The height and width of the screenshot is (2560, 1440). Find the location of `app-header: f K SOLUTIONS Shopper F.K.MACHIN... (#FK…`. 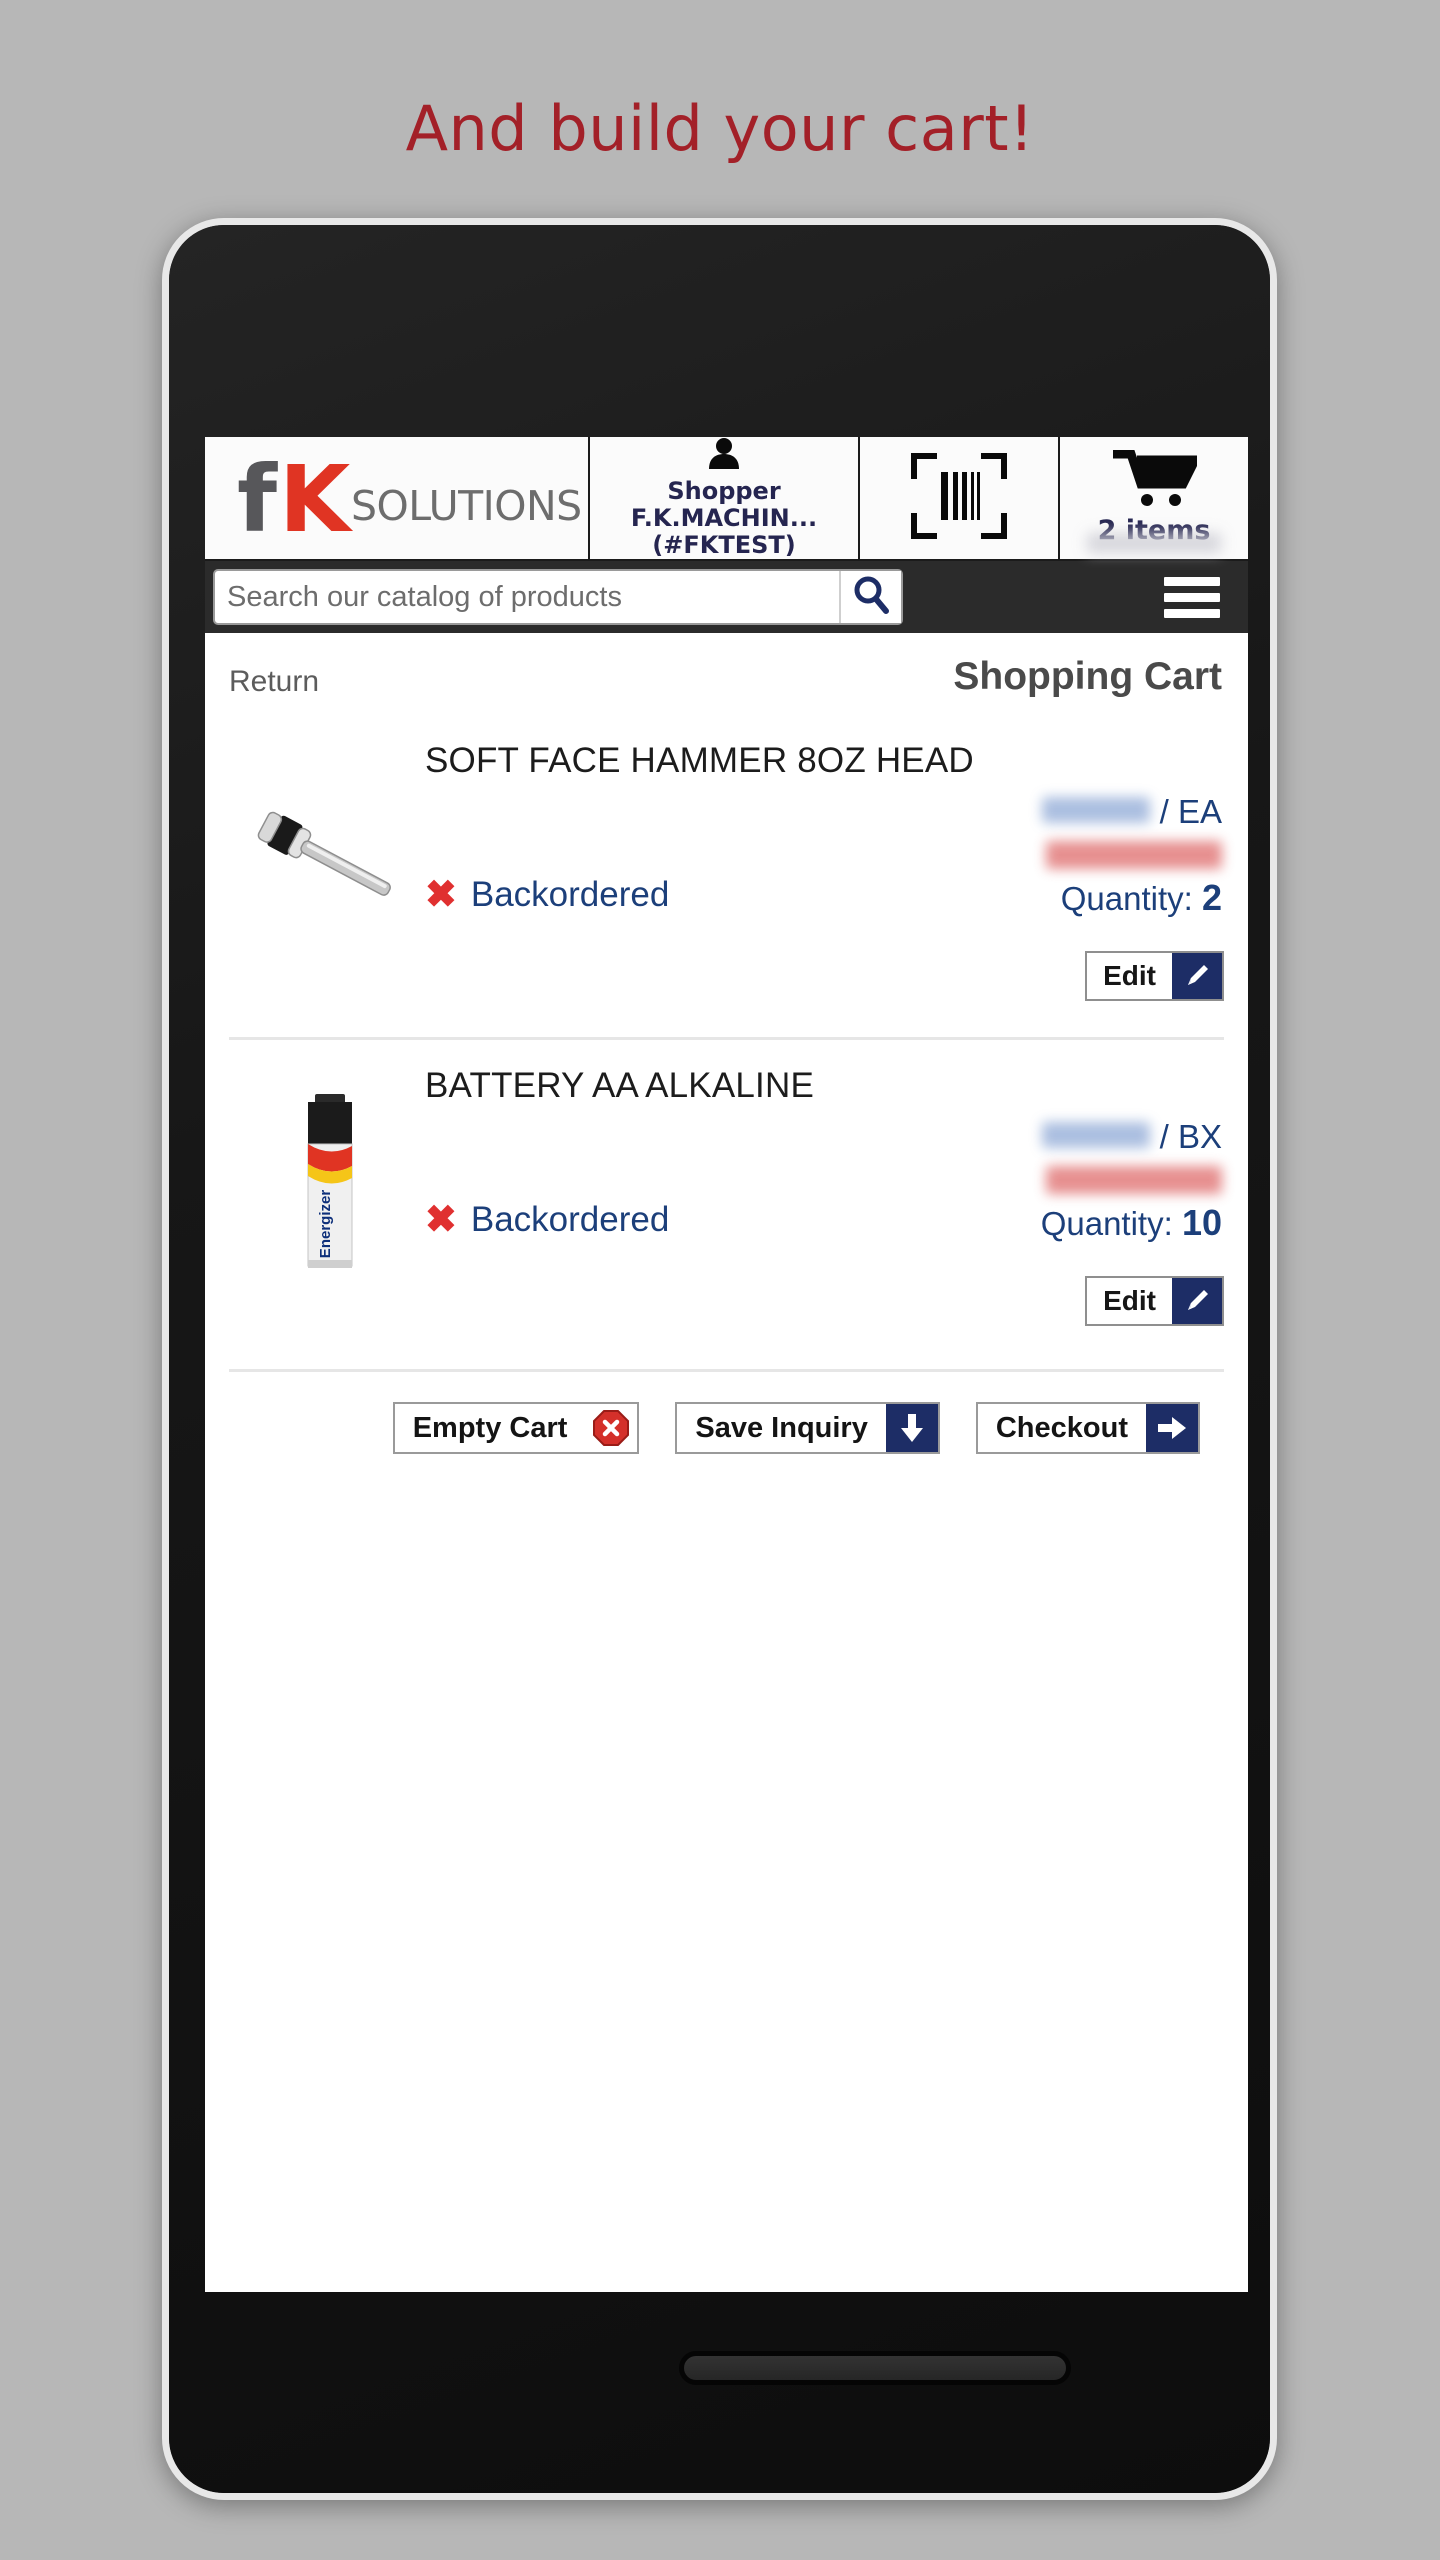

app-header: f K SOLUTIONS Shopper F.K.MACHIN... (#FK… is located at coordinates (726, 499).